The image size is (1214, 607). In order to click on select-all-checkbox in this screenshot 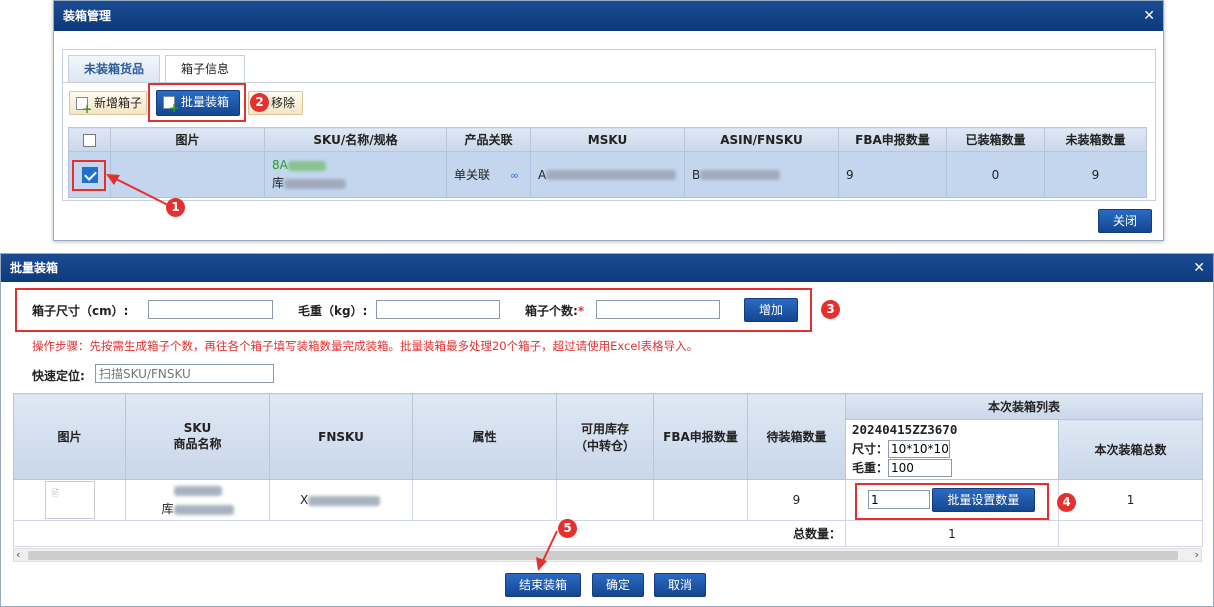, I will do `click(89, 140)`.